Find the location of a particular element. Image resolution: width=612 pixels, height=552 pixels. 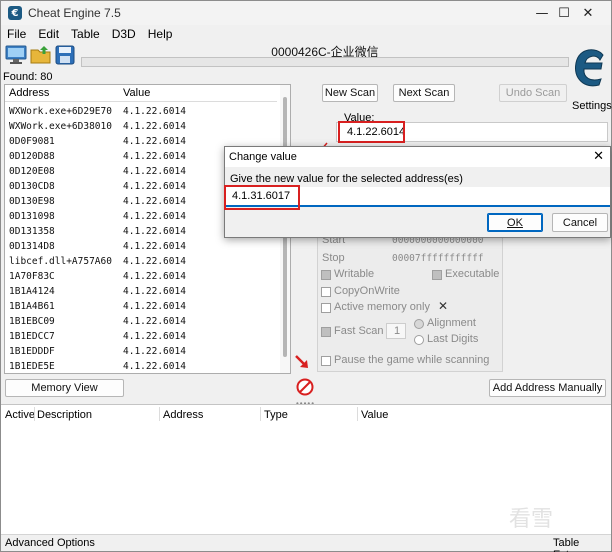

fast-scan-value: 1 is located at coordinates (397, 331).